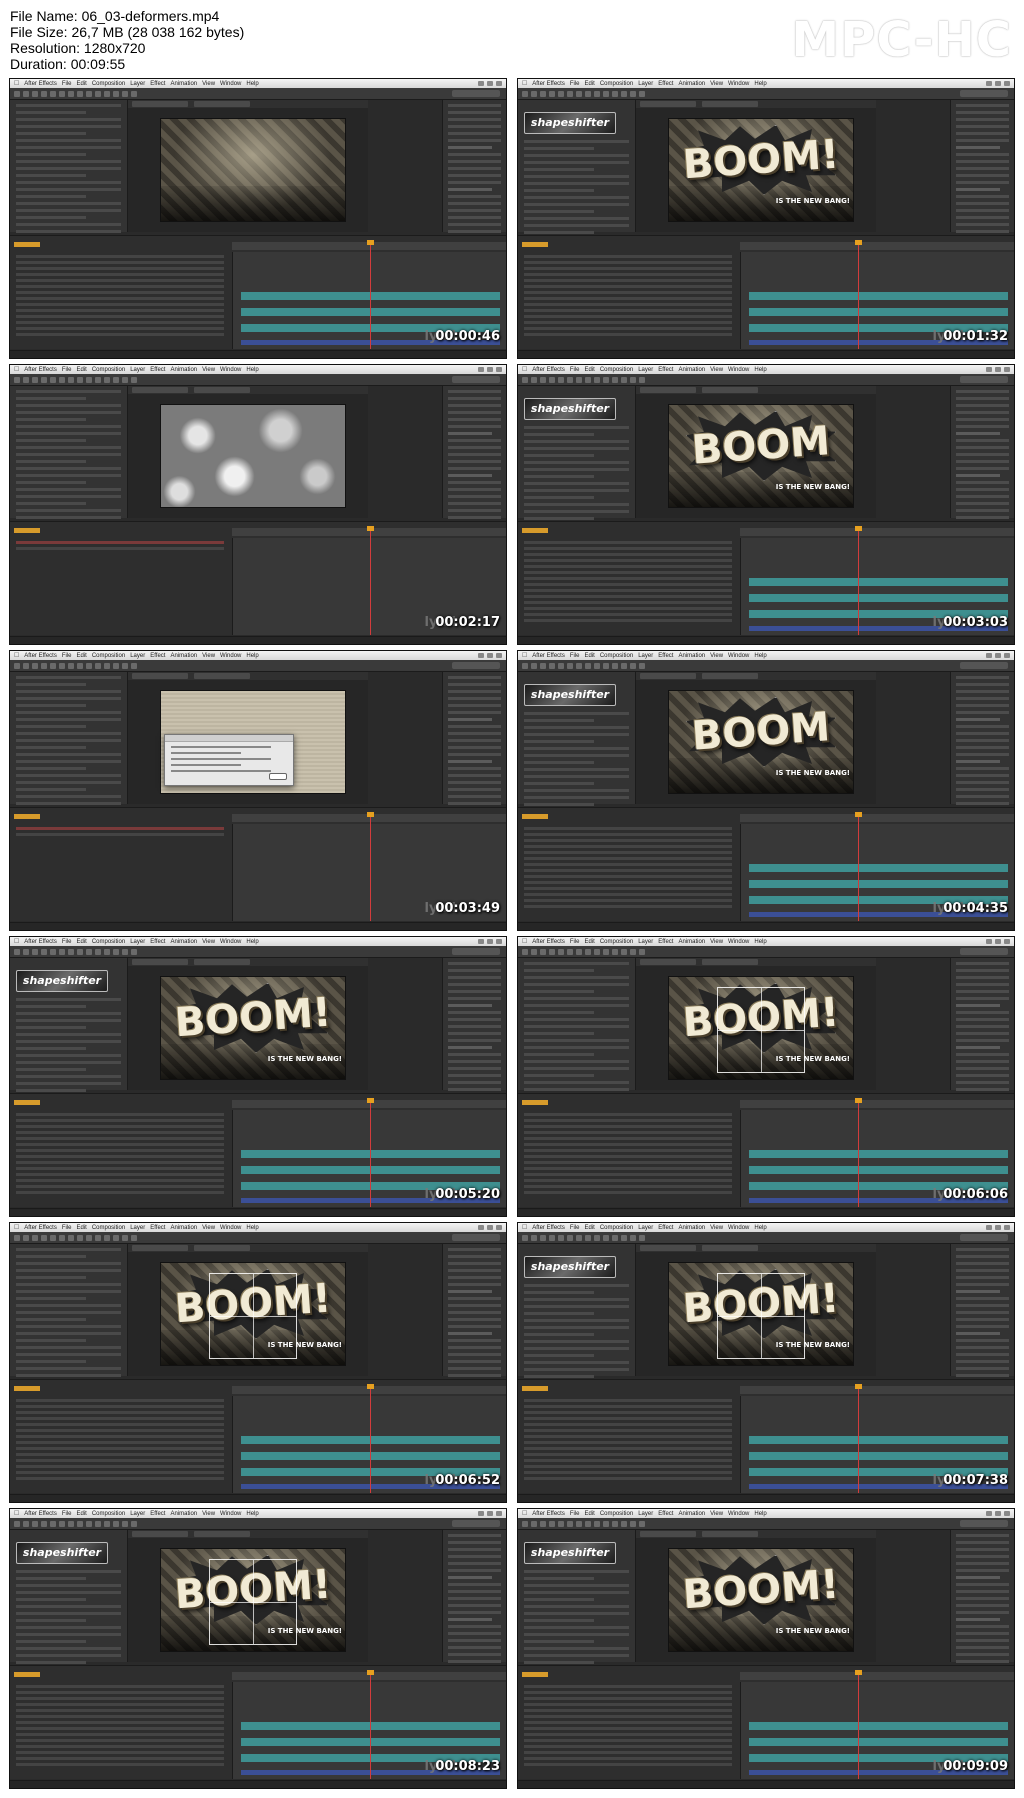 The image size is (1024, 1798). Describe the element at coordinates (984, 1237) in the screenshot. I see `workspace-selector` at that location.